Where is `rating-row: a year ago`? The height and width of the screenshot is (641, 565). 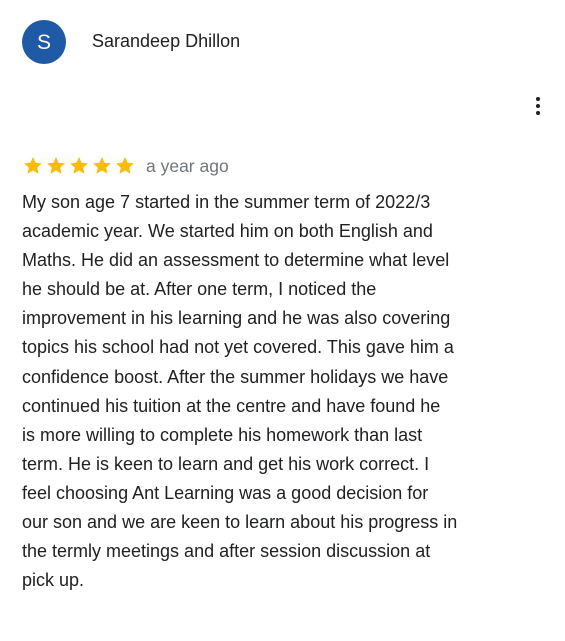 rating-row: a year ago is located at coordinates (125, 166).